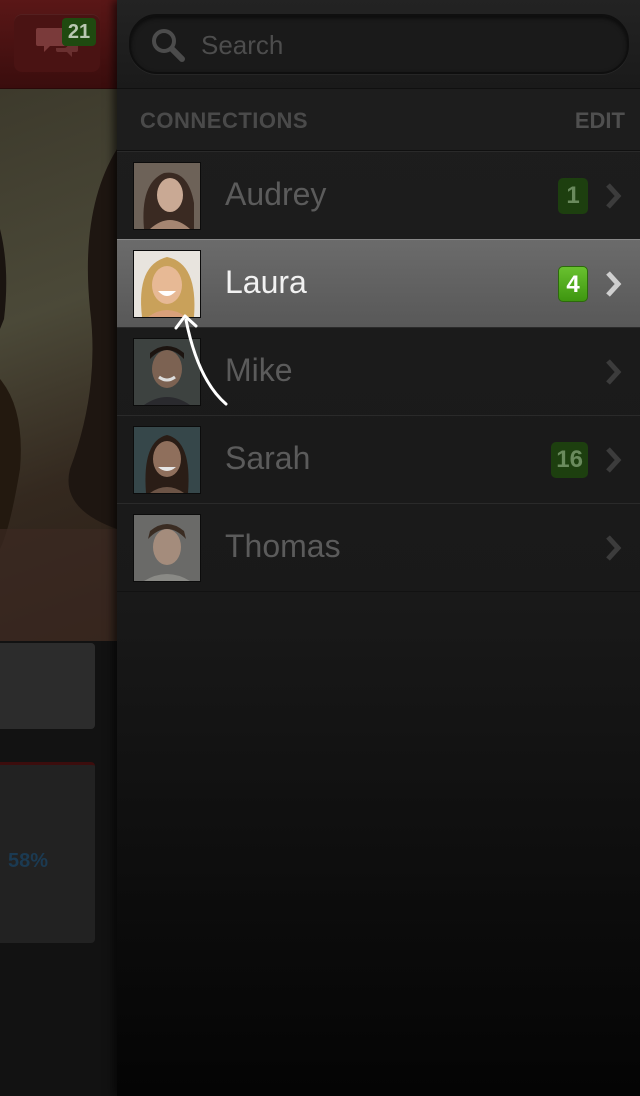 Image resolution: width=640 pixels, height=1096 pixels. What do you see at coordinates (573, 284) in the screenshot?
I see `unread-badge: 4` at bounding box center [573, 284].